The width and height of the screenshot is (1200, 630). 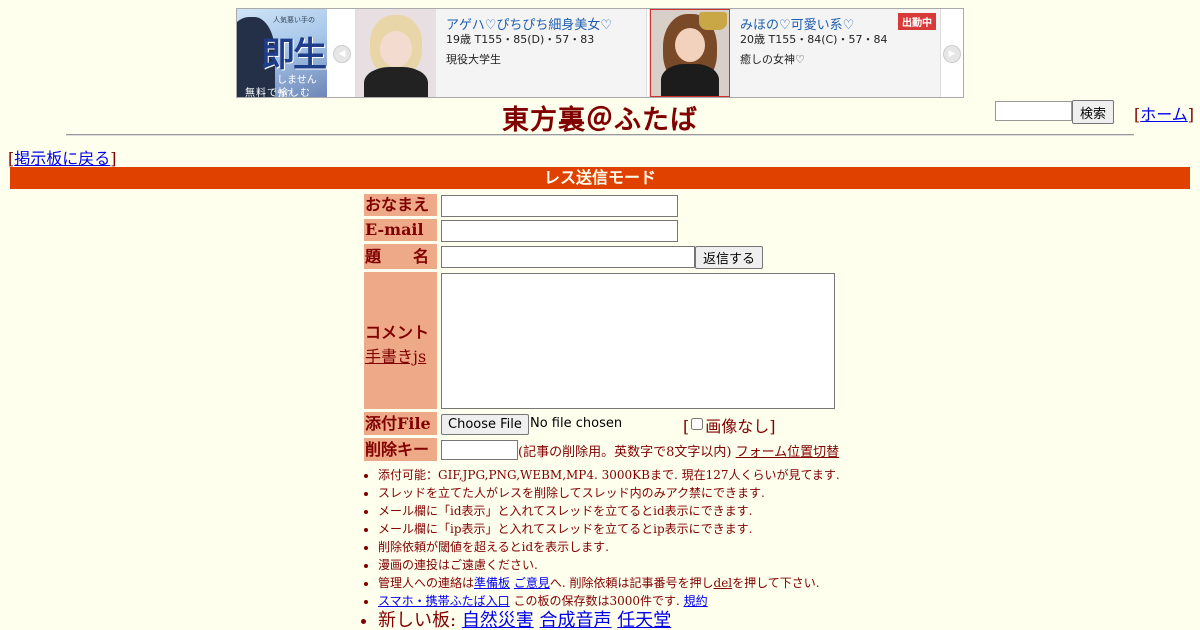 I want to click on search-button: 検索, so click(x=1093, y=112).